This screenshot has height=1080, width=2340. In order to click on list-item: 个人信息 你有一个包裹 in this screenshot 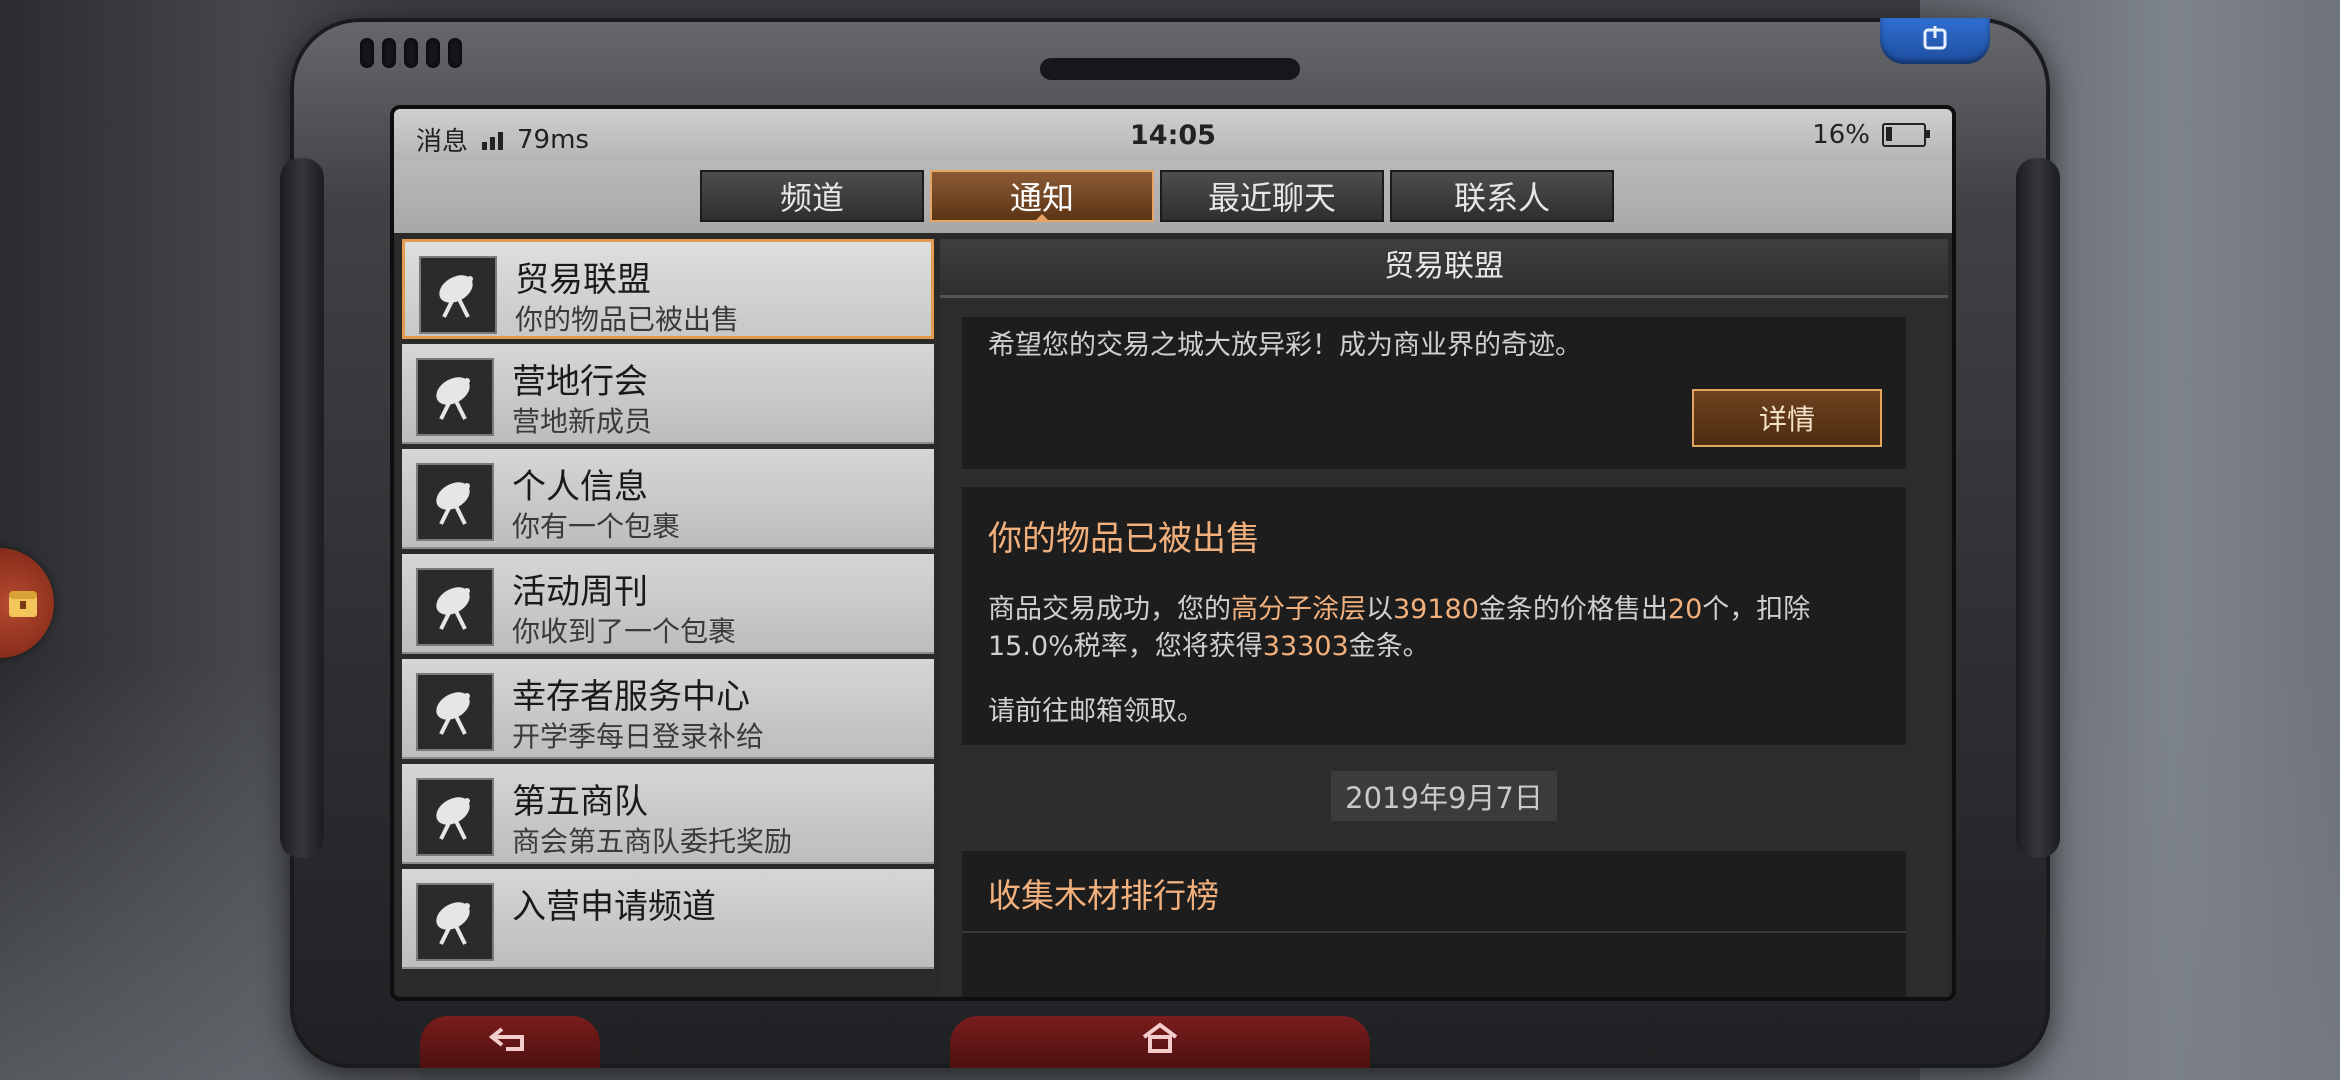, I will do `click(668, 499)`.